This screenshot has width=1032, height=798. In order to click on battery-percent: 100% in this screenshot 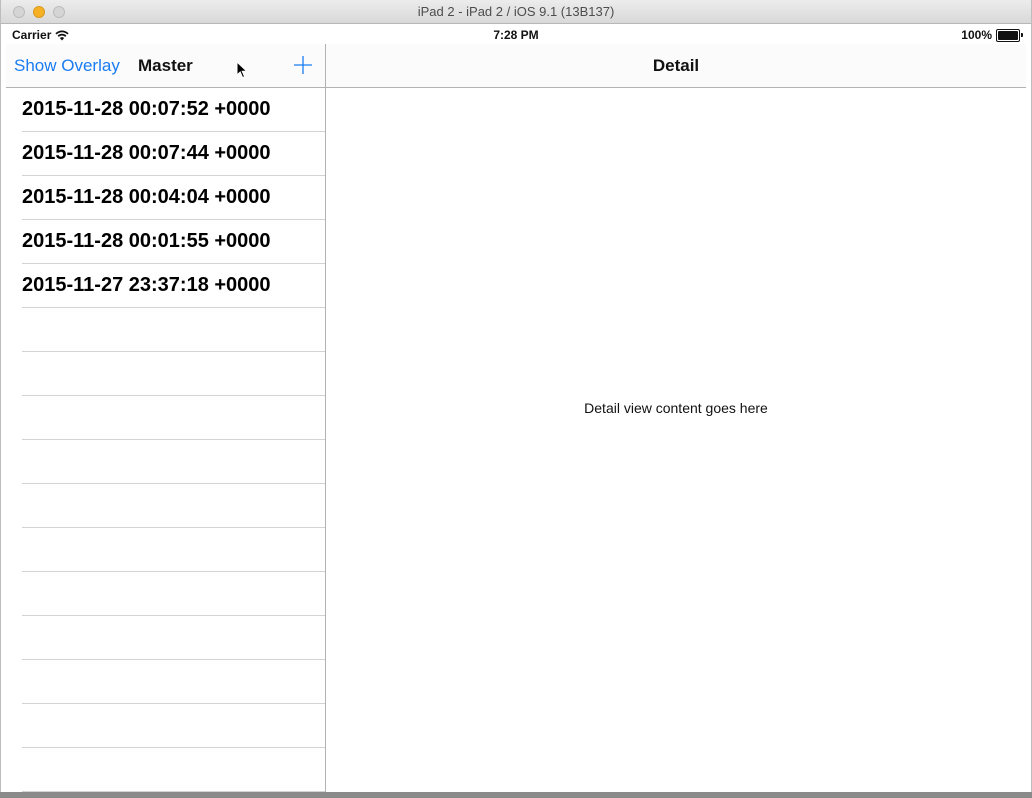, I will do `click(976, 35)`.